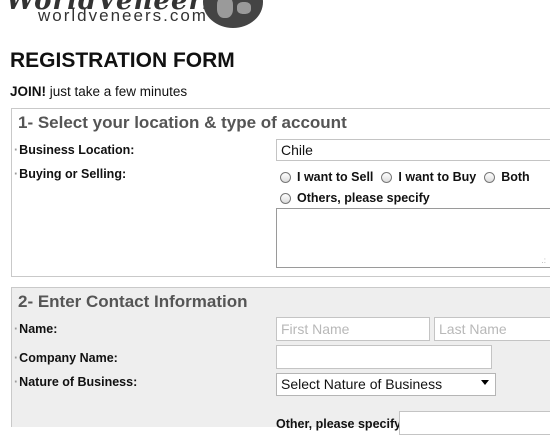  What do you see at coordinates (70, 174) in the screenshot?
I see `buying-selling-label: Buying or Selling:` at bounding box center [70, 174].